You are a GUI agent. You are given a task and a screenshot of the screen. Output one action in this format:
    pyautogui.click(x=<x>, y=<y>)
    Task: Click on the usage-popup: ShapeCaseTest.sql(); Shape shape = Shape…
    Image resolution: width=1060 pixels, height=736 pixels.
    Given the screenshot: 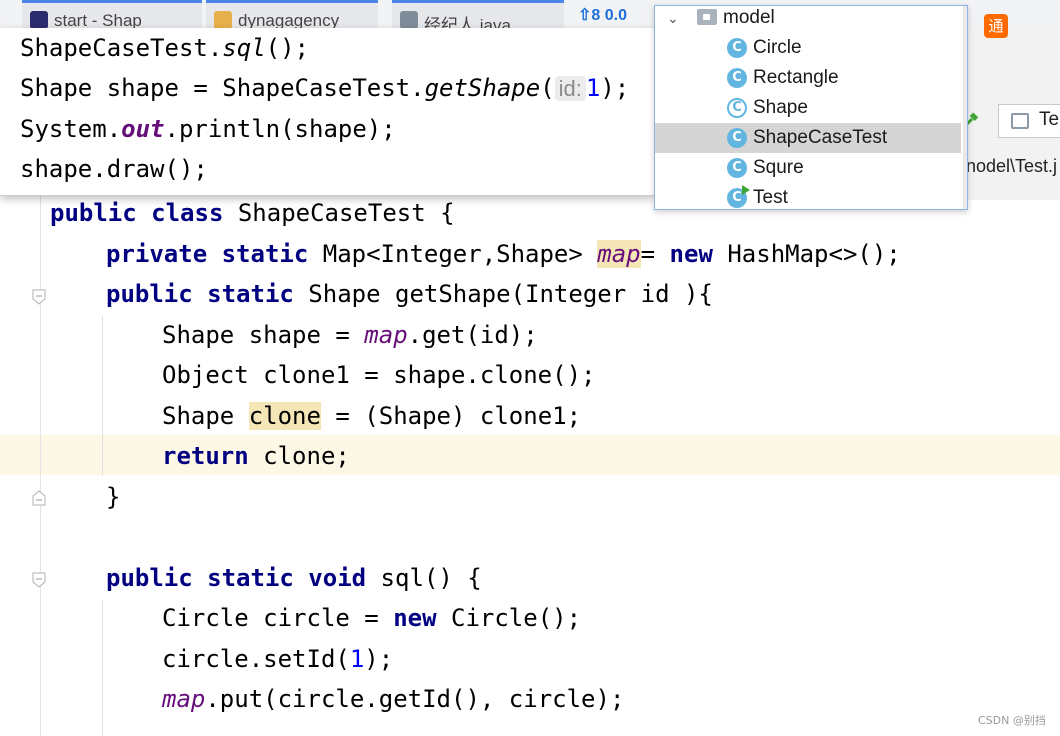 What is the action you would take?
    pyautogui.click(x=327, y=112)
    